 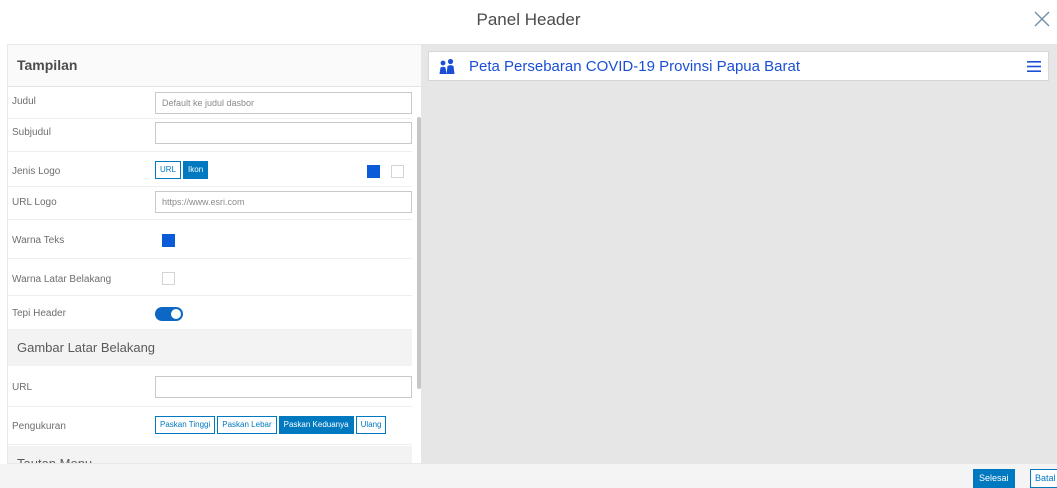 I want to click on judul-label: Judul, so click(x=24, y=101).